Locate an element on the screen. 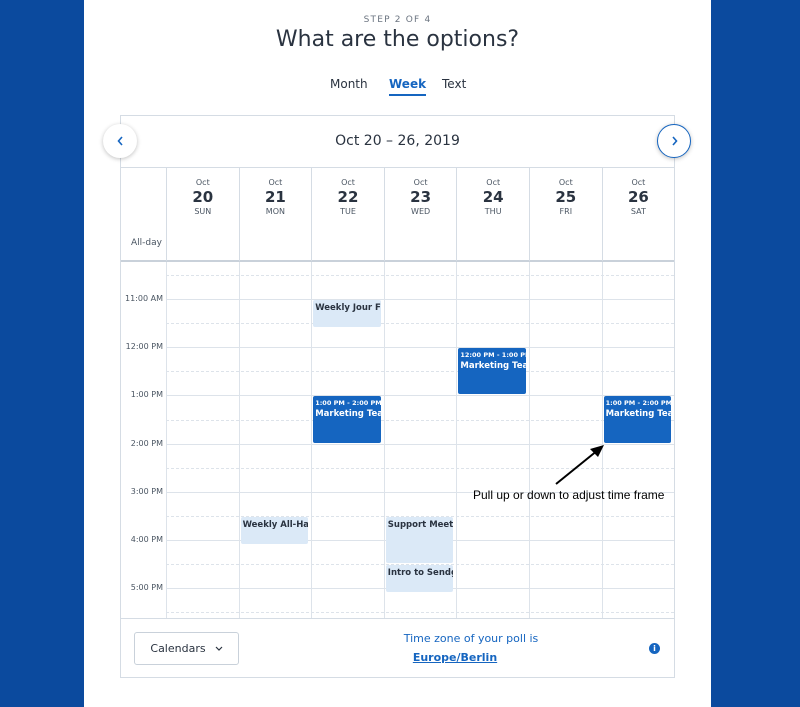  event-name: Intro to Sendgrid is located at coordinates (420, 573).